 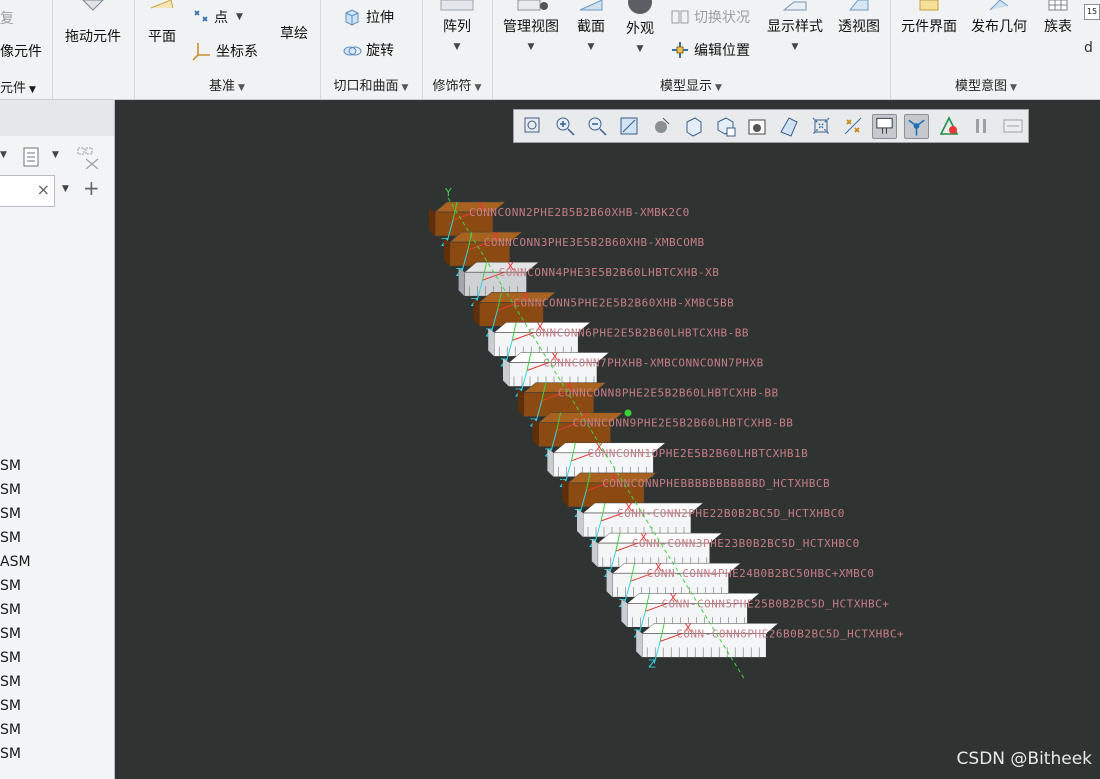 I want to click on tree-settings-dropdown-icon: ▼, so click(x=55, y=155).